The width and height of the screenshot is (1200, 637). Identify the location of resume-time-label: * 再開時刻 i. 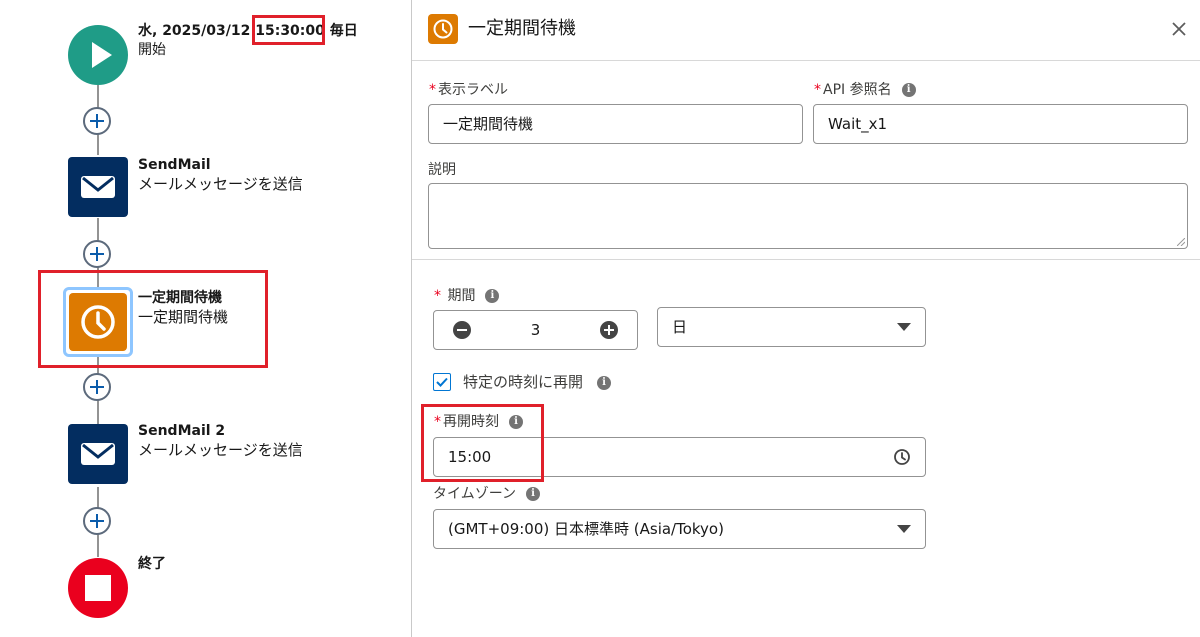
(478, 422).